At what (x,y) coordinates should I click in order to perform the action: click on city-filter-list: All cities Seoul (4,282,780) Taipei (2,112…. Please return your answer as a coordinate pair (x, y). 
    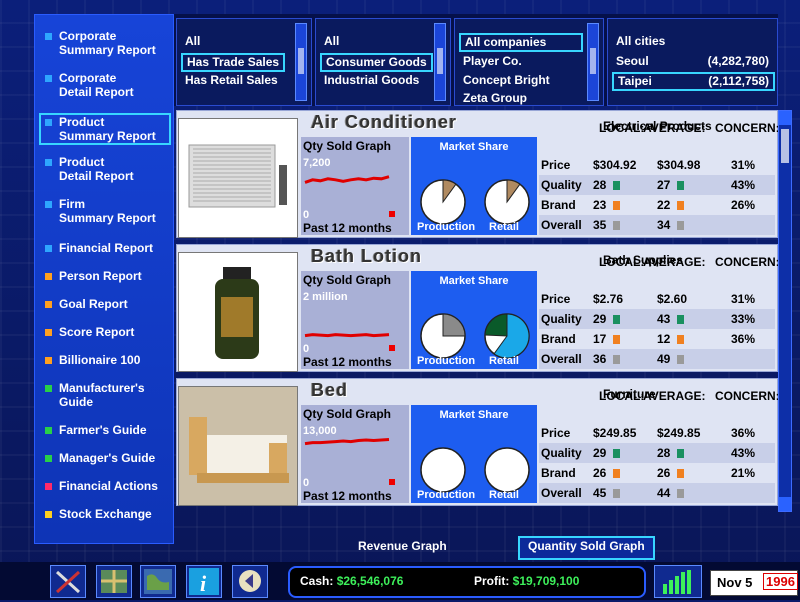
    Looking at the image, I should click on (692, 62).